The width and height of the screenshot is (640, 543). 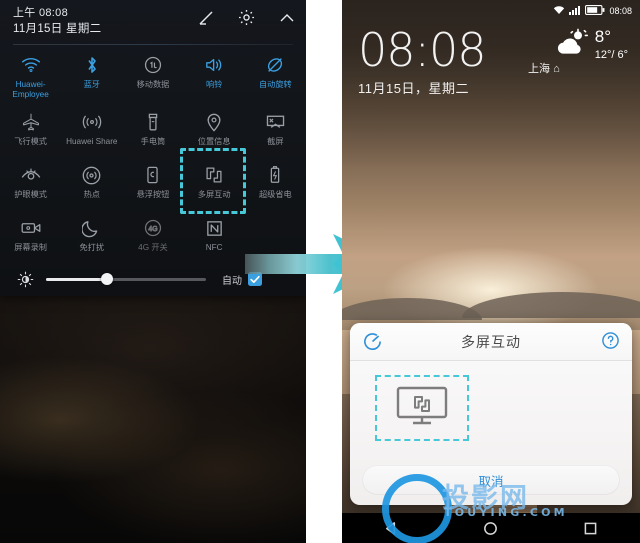 I want to click on phone-gap, so click(x=324, y=271).